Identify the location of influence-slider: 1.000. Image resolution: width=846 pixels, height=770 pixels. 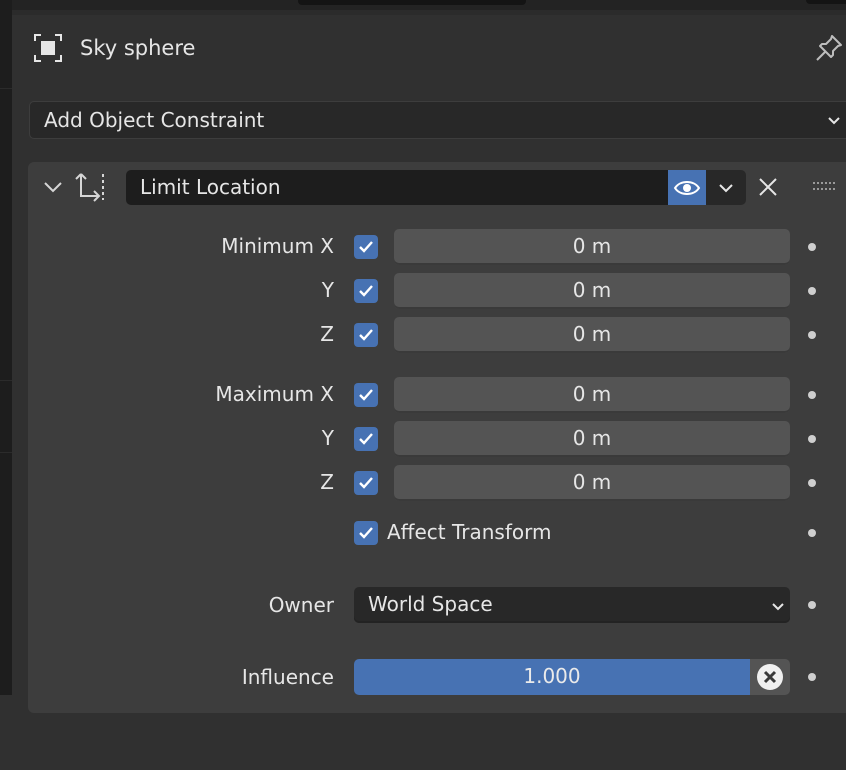
(552, 677).